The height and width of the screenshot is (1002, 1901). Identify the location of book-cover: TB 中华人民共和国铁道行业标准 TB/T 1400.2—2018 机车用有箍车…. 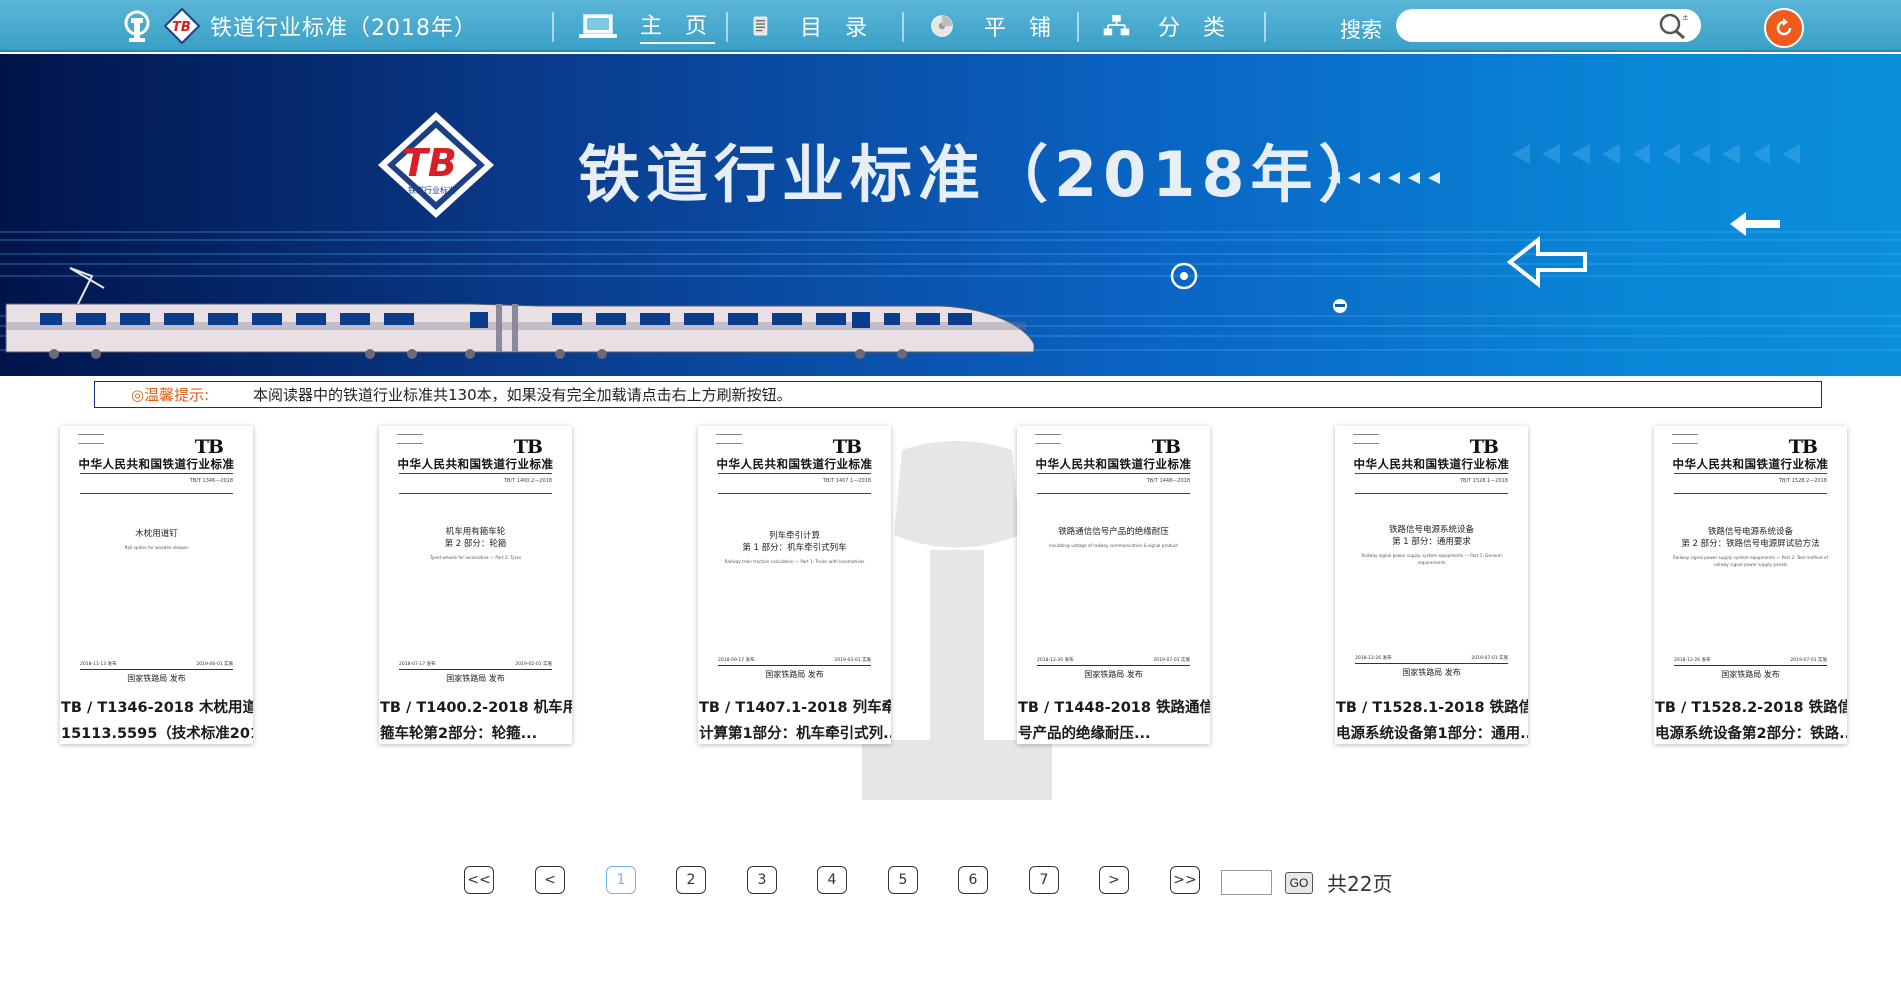
(475, 560).